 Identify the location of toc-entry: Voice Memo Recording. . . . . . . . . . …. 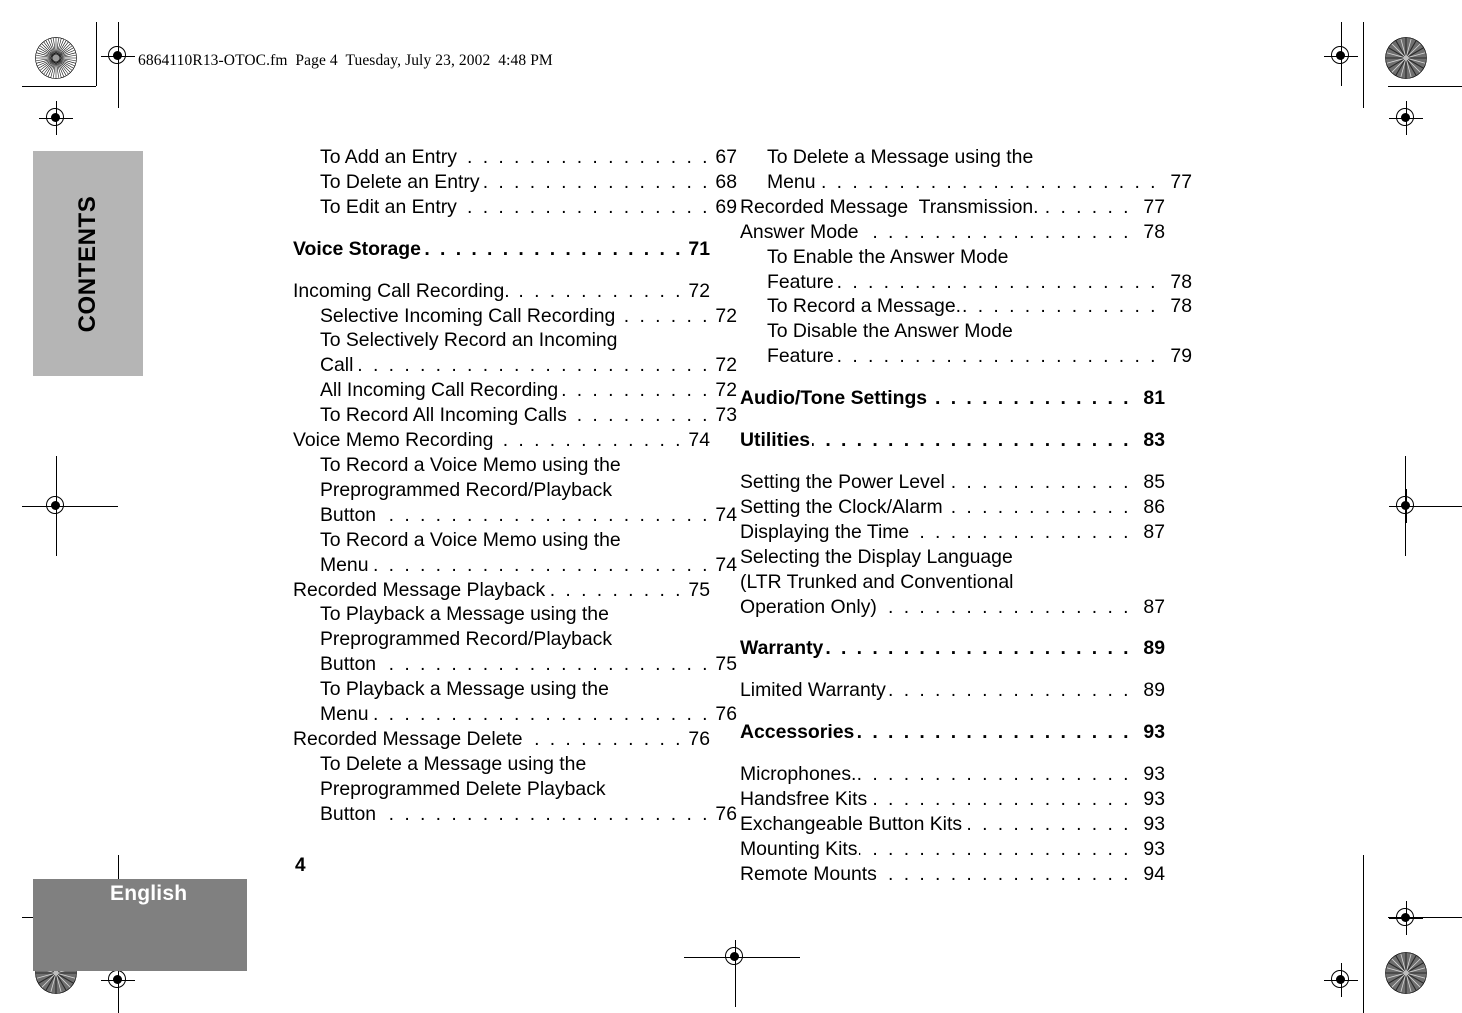
(501, 440).